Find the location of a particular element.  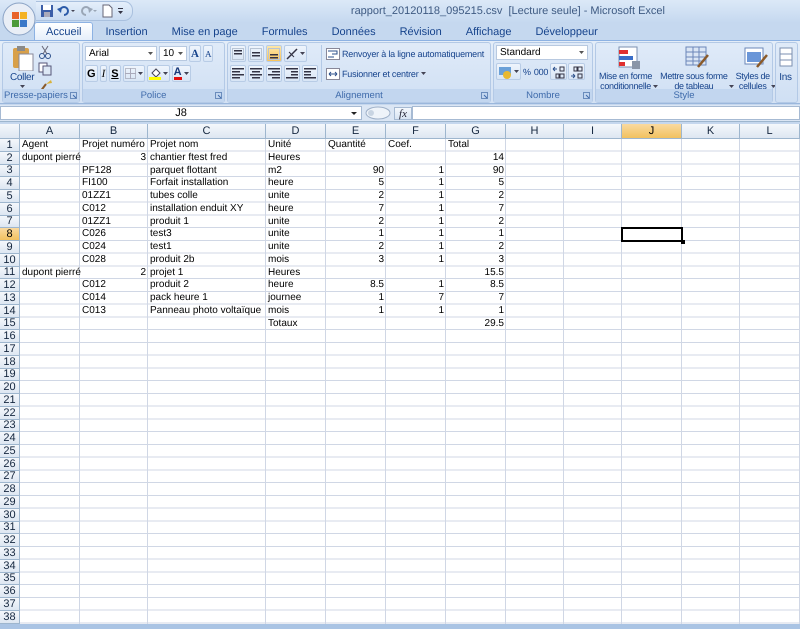

scissors-icon is located at coordinates (45, 52).